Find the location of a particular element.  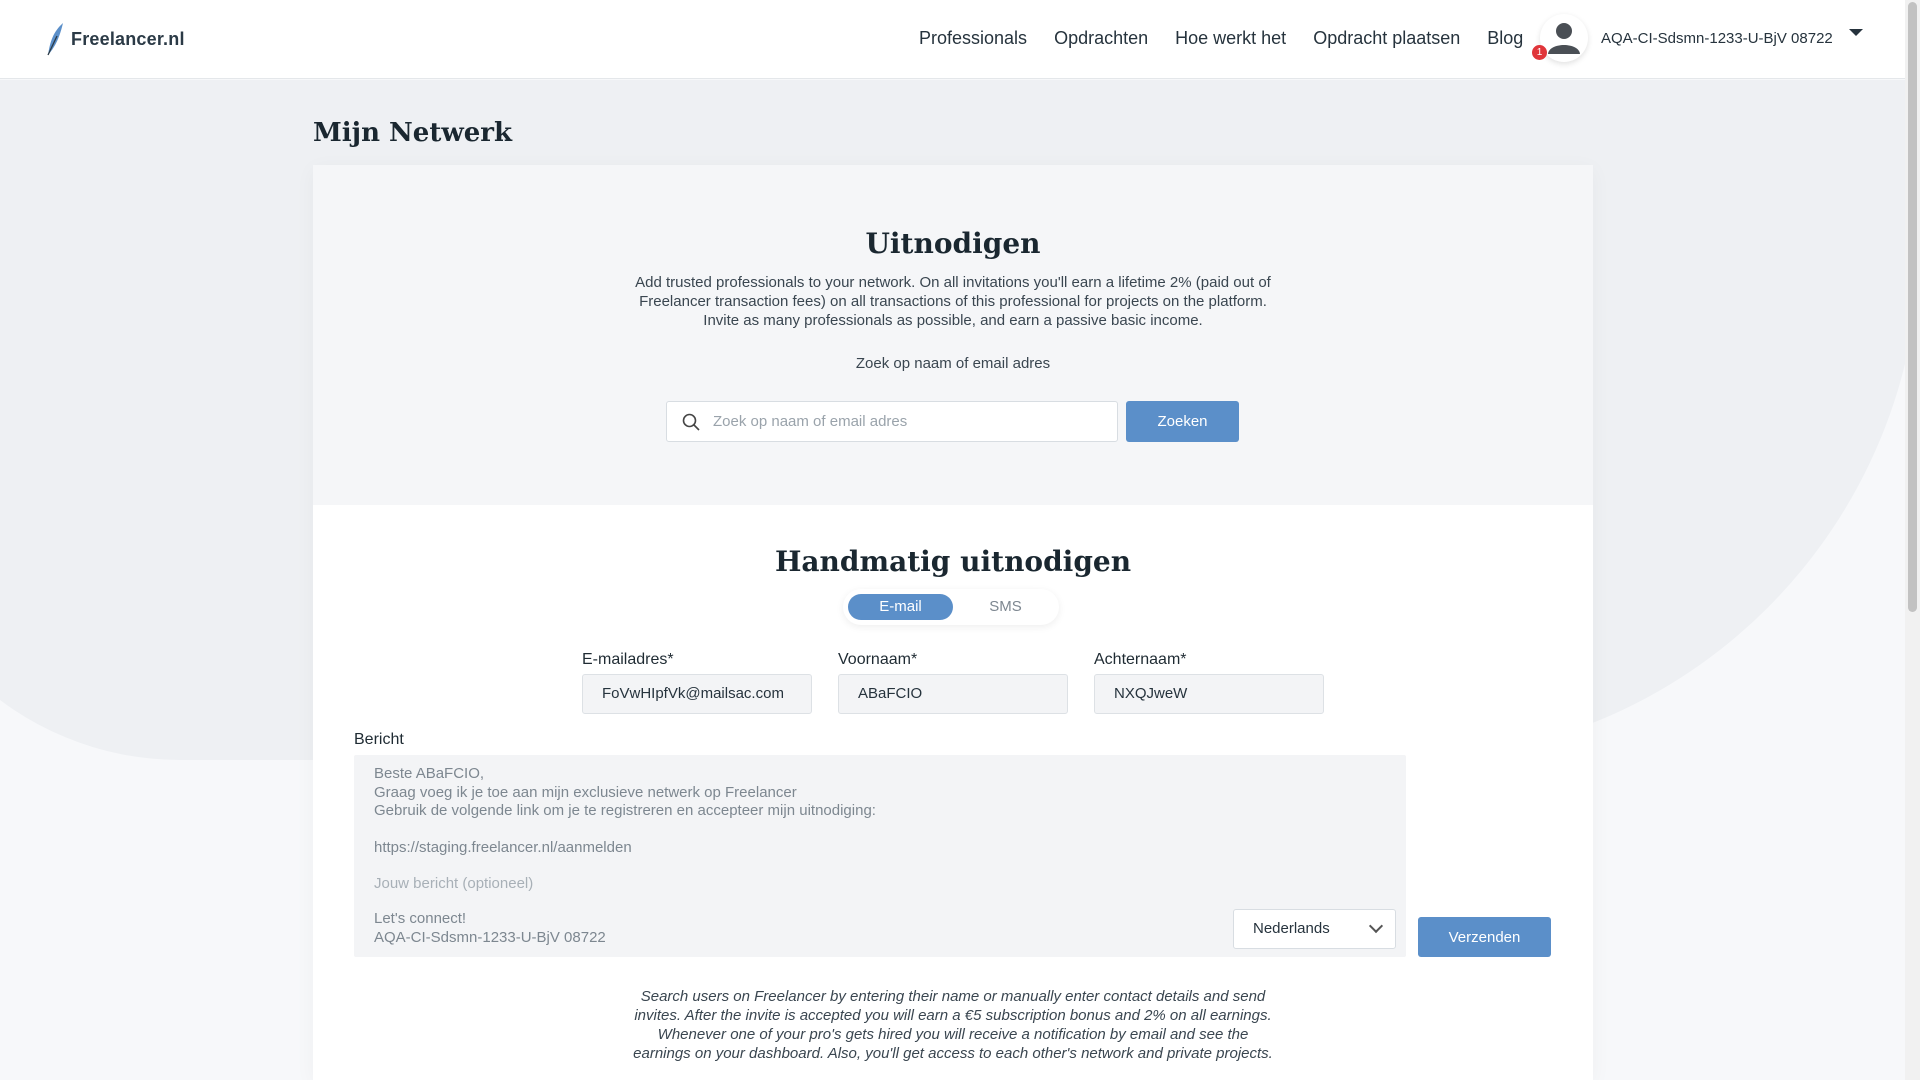

search-box is located at coordinates (892, 421).